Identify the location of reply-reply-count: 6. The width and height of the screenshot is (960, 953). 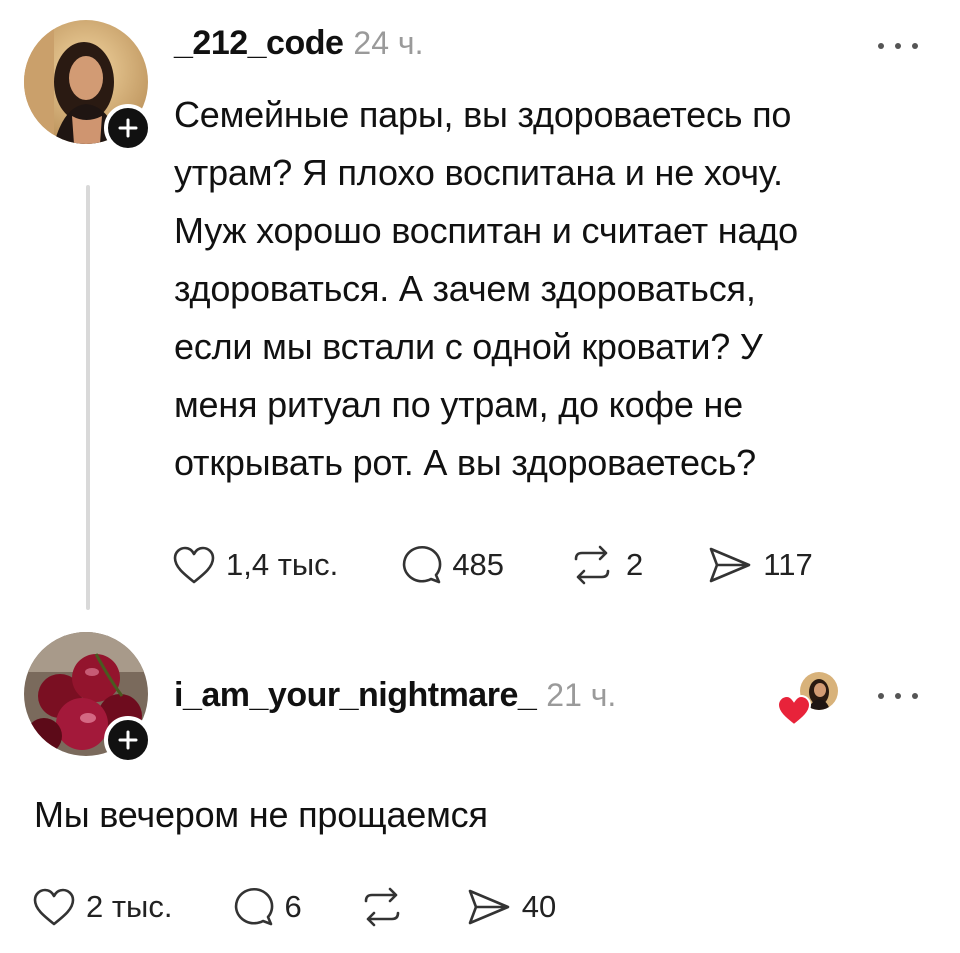
(293, 906).